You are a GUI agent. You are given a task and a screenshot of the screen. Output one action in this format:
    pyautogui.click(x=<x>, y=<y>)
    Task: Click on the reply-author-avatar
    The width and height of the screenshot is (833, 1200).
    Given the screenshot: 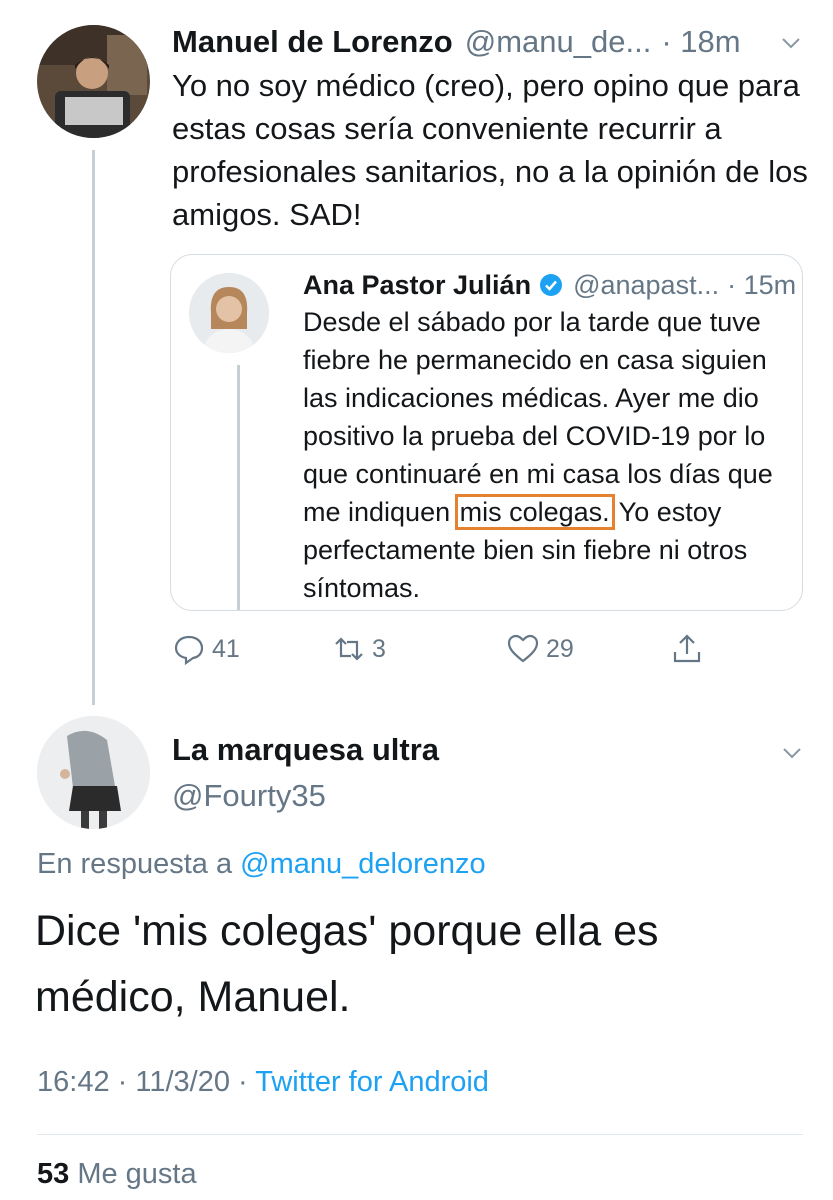 What is the action you would take?
    pyautogui.click(x=93, y=772)
    